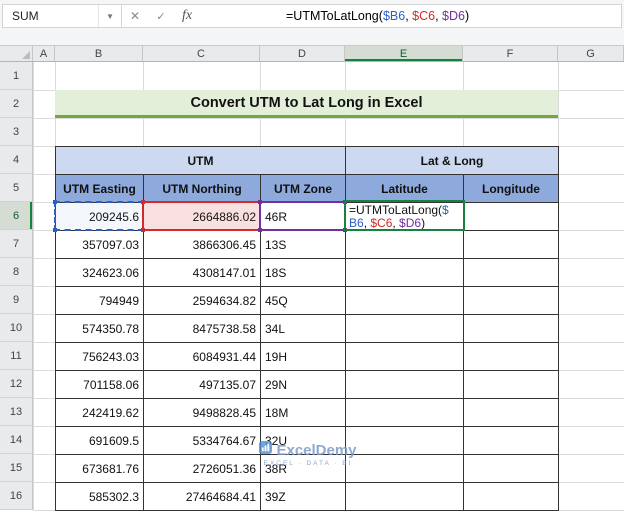 The width and height of the screenshot is (624, 512). I want to click on column-header-c: C, so click(201, 53).